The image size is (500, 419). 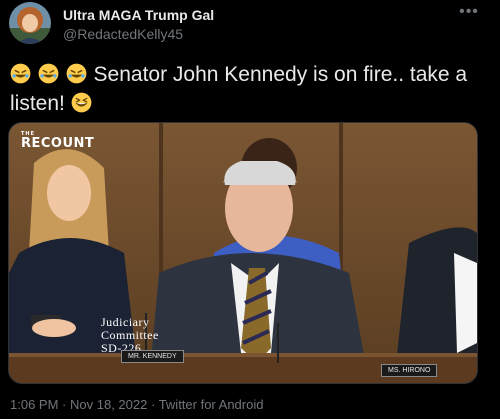 What do you see at coordinates (469, 13) in the screenshot?
I see `more-options-icon: •••` at bounding box center [469, 13].